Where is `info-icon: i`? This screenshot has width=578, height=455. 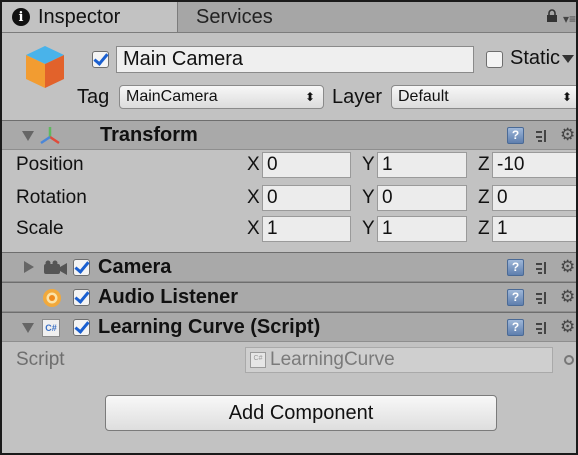
info-icon: i is located at coordinates (21, 17).